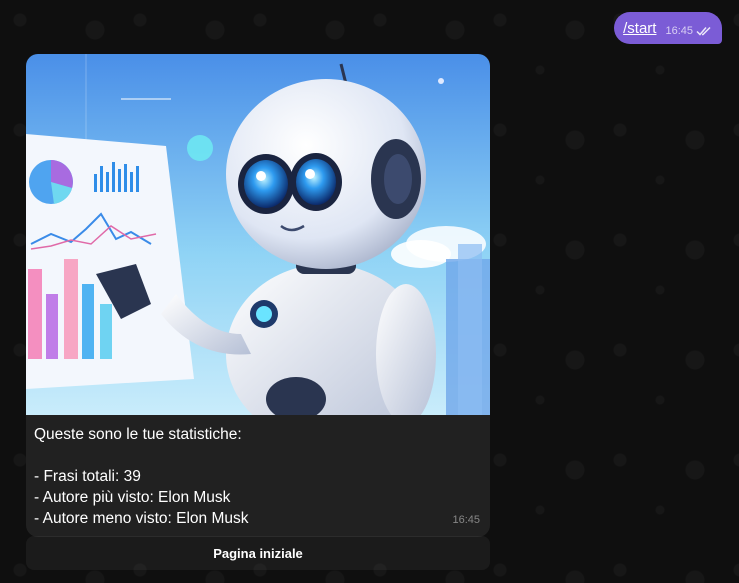 Image resolution: width=739 pixels, height=583 pixels. I want to click on outgoing-message-meta: 16:45, so click(688, 31).